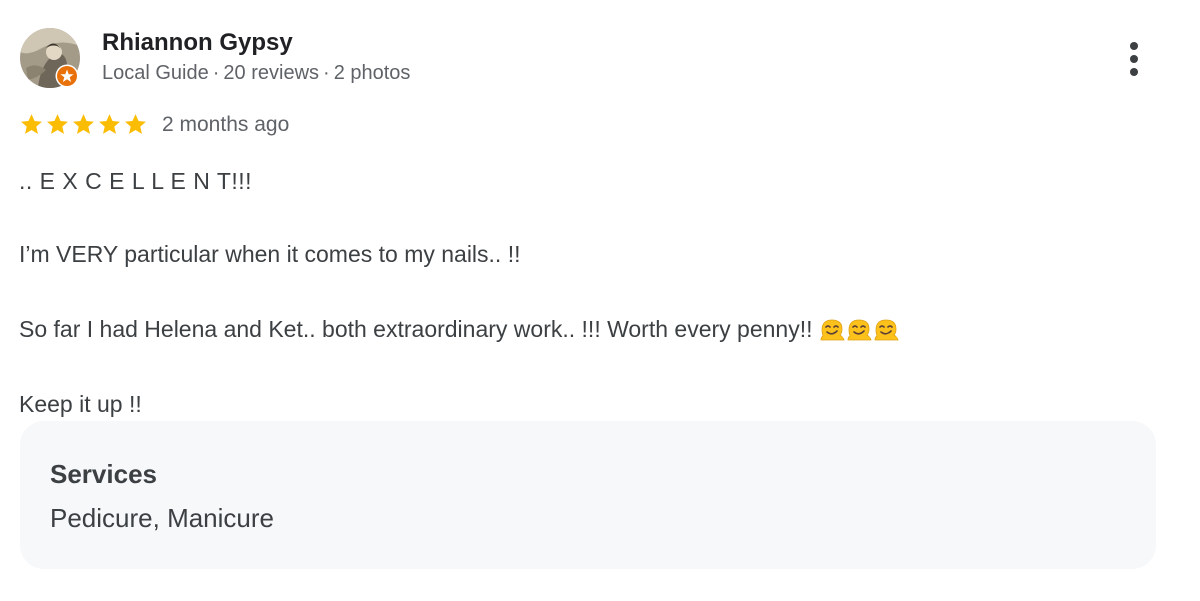  What do you see at coordinates (197, 43) in the screenshot?
I see `reviewer-name: Rhiannon Gypsy` at bounding box center [197, 43].